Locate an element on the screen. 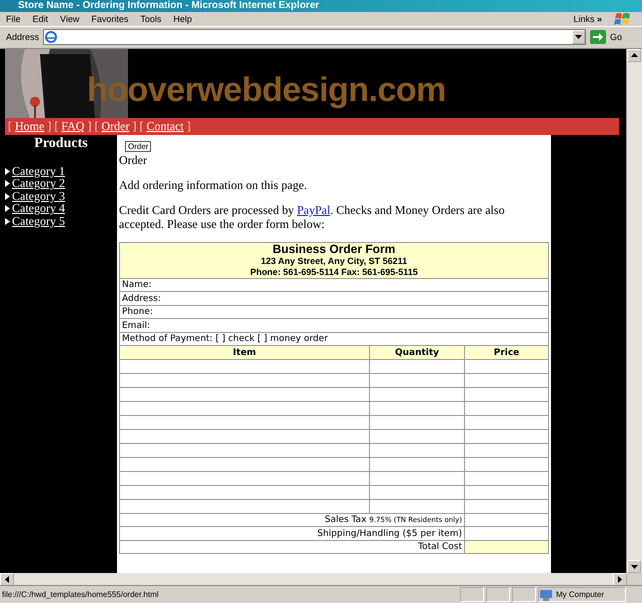  broken-image-box: Order is located at coordinates (138, 146).